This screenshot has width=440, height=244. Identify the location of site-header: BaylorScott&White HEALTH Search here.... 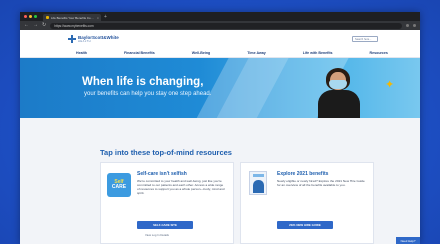
(220, 39).